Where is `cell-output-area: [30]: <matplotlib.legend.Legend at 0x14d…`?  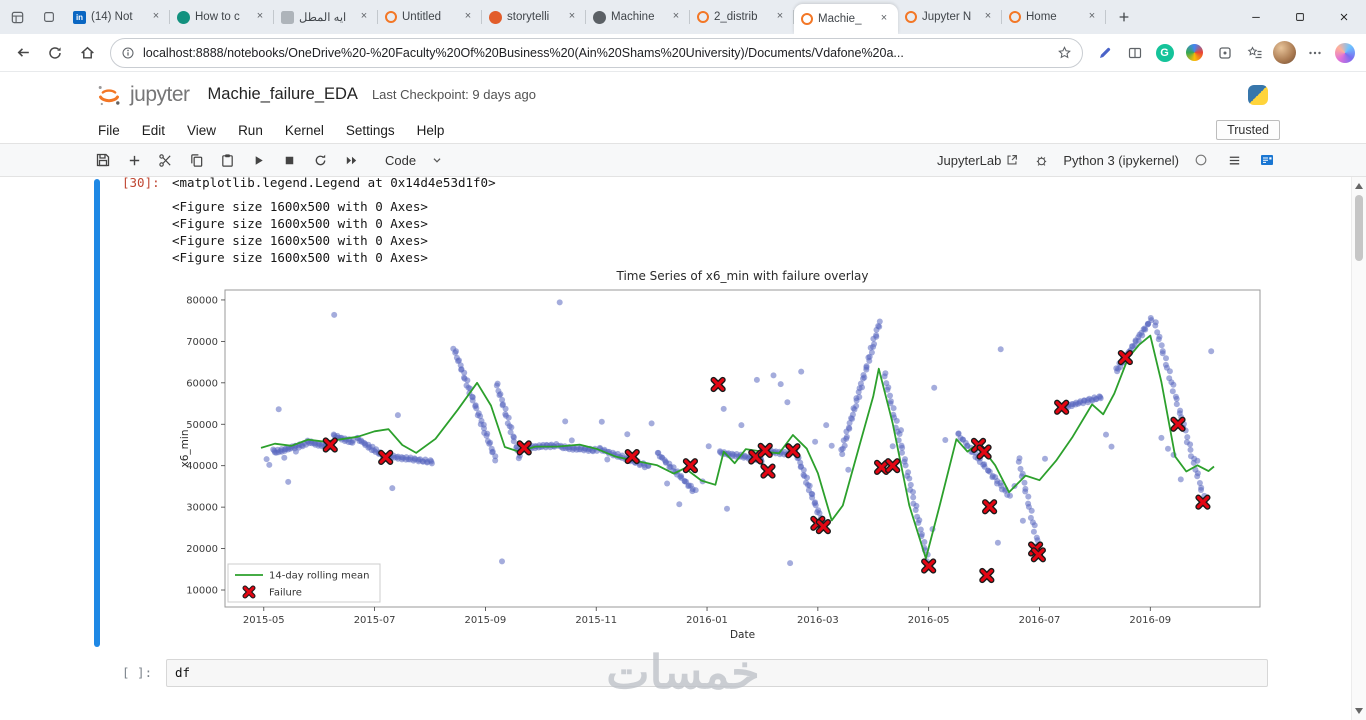 cell-output-area: [30]: <matplotlib.legend.Legend at 0x14d… is located at coordinates (309, 220).